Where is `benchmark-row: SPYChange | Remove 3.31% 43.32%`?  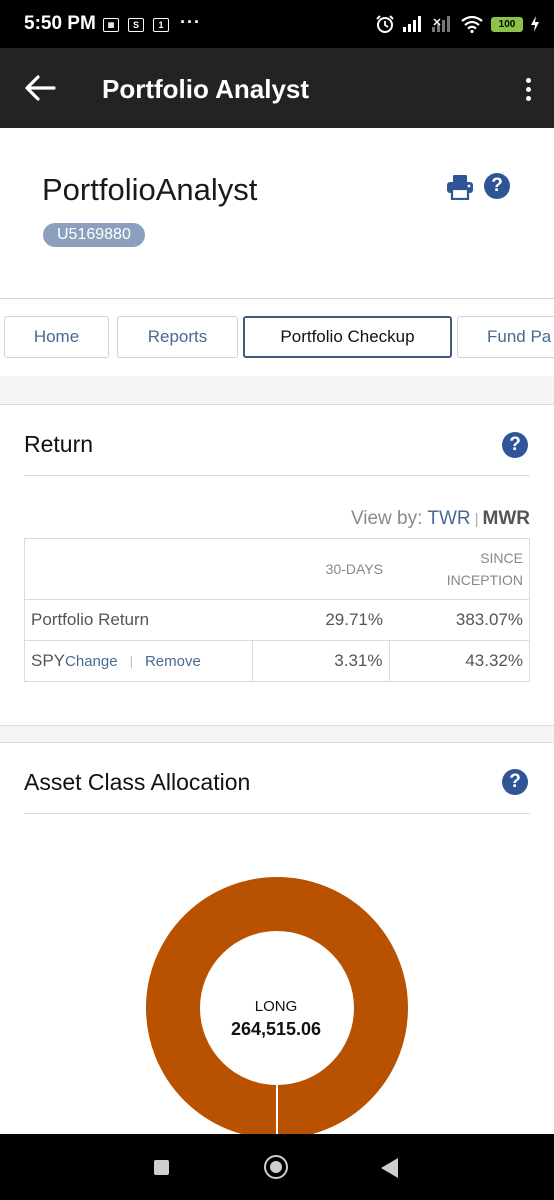 benchmark-row: SPYChange | Remove 3.31% 43.32% is located at coordinates (277, 661).